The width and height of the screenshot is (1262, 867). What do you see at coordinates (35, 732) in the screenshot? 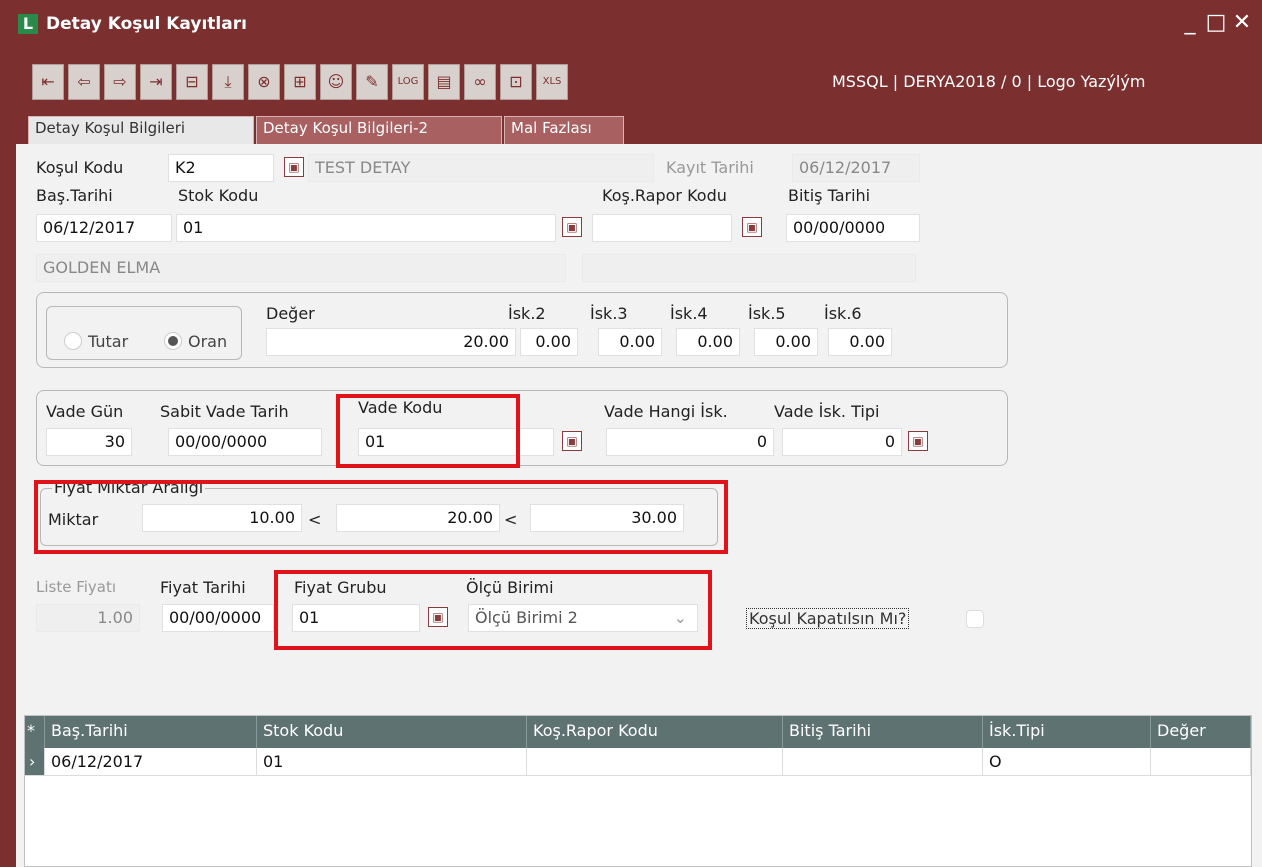
I see `grid-corner-icon: *` at bounding box center [35, 732].